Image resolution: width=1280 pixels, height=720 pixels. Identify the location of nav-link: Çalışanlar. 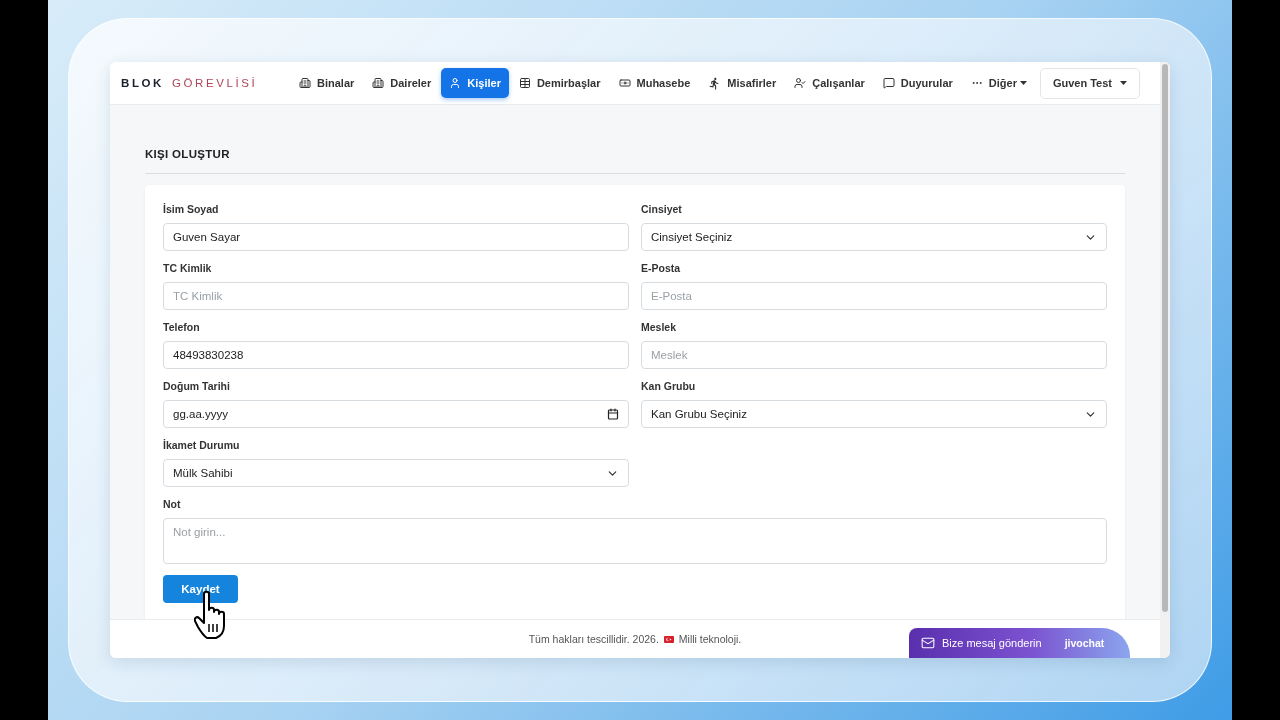
(829, 83).